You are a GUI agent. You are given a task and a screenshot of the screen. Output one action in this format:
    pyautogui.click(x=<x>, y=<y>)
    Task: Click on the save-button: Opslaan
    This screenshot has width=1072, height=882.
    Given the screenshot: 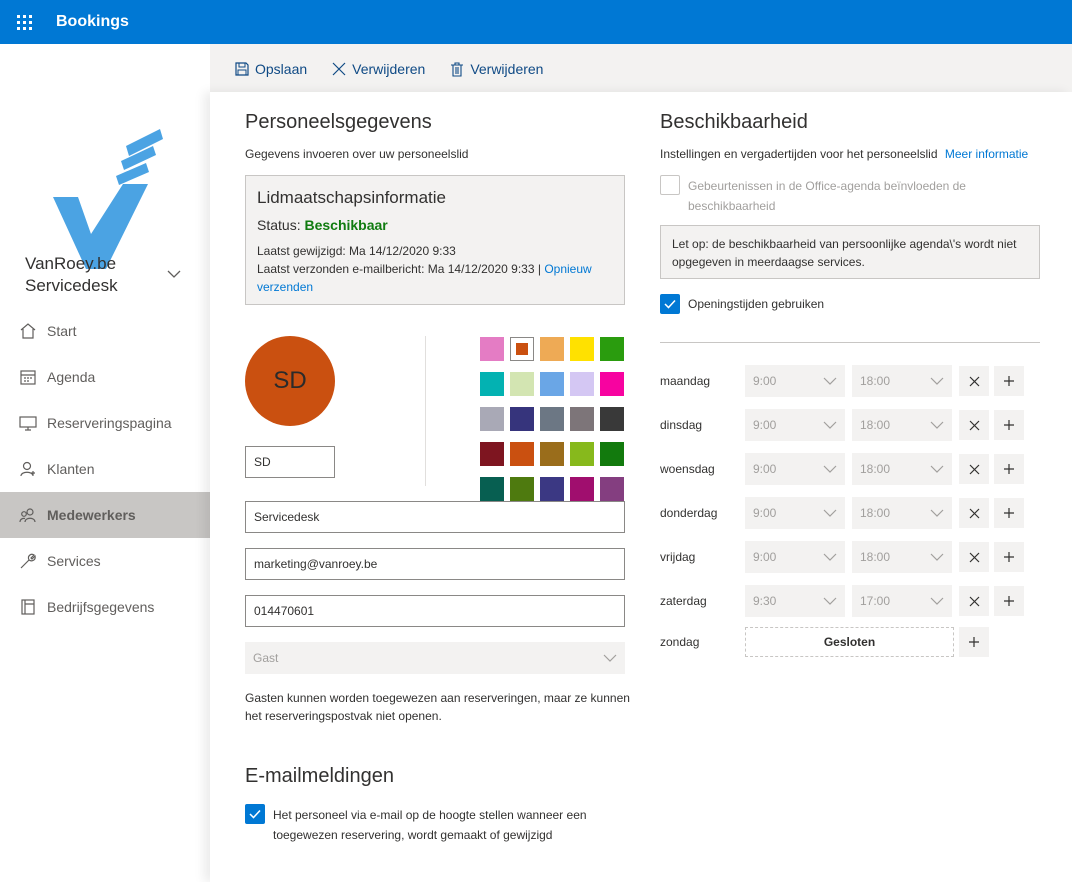 What is the action you would take?
    pyautogui.click(x=270, y=69)
    